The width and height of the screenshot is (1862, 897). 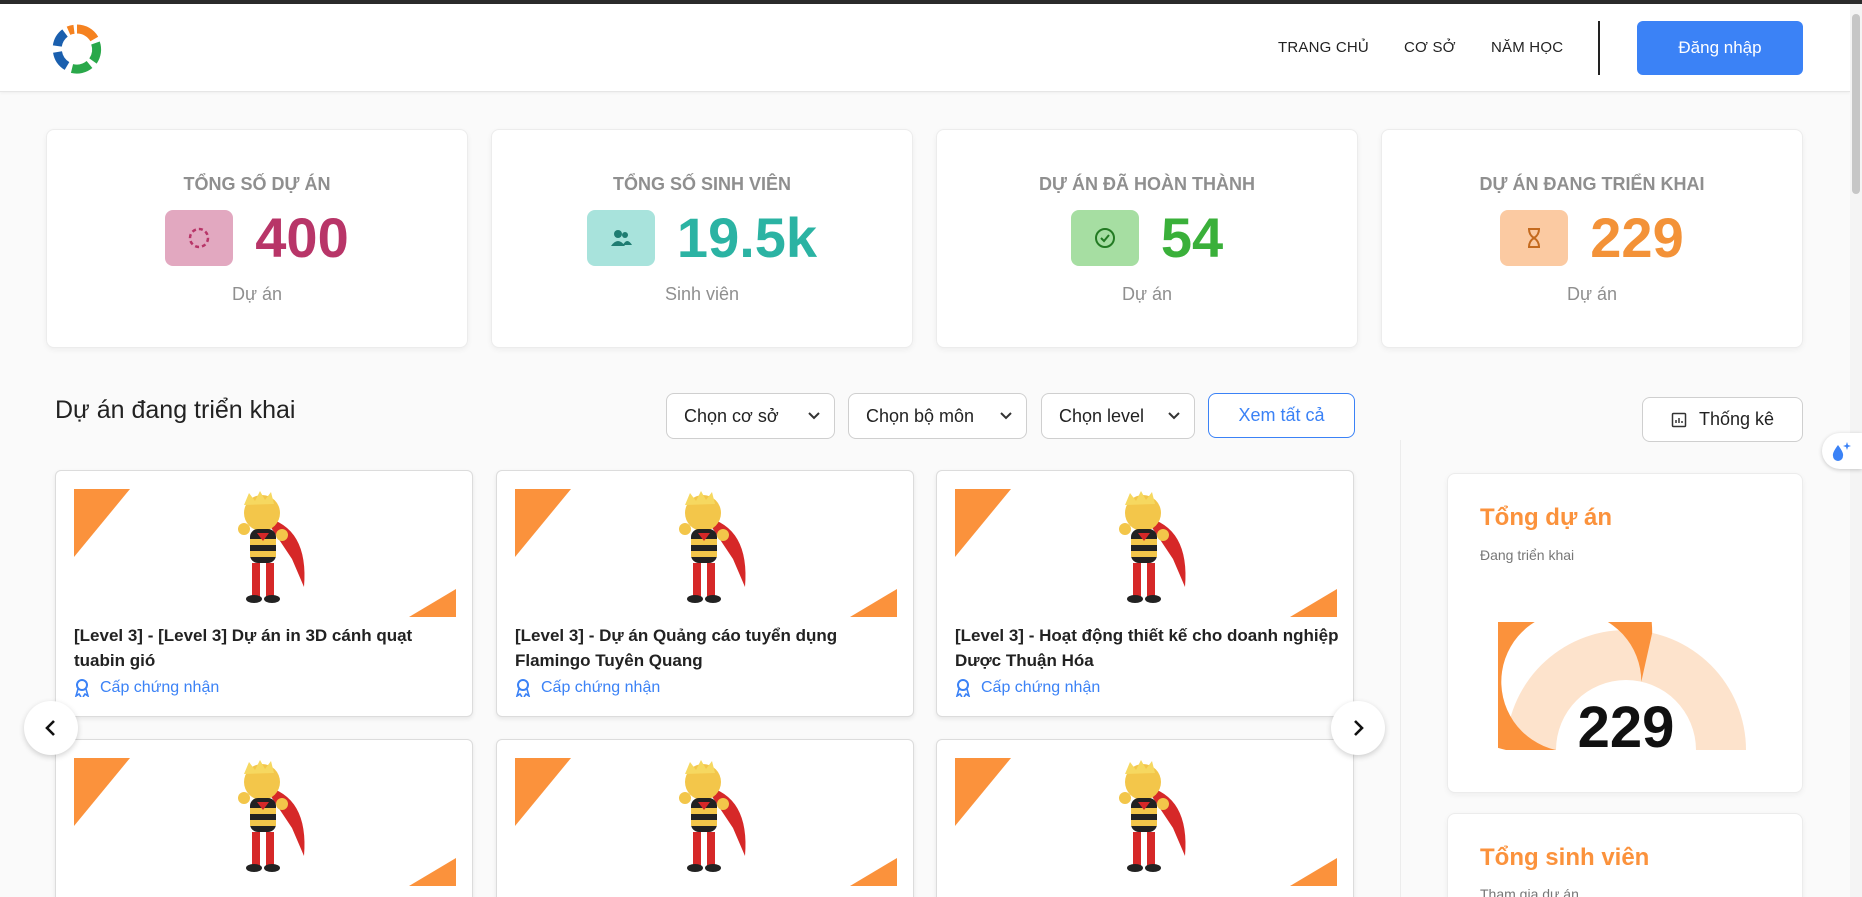 I want to click on water-drop-sparkle-icon, so click(x=1841, y=451).